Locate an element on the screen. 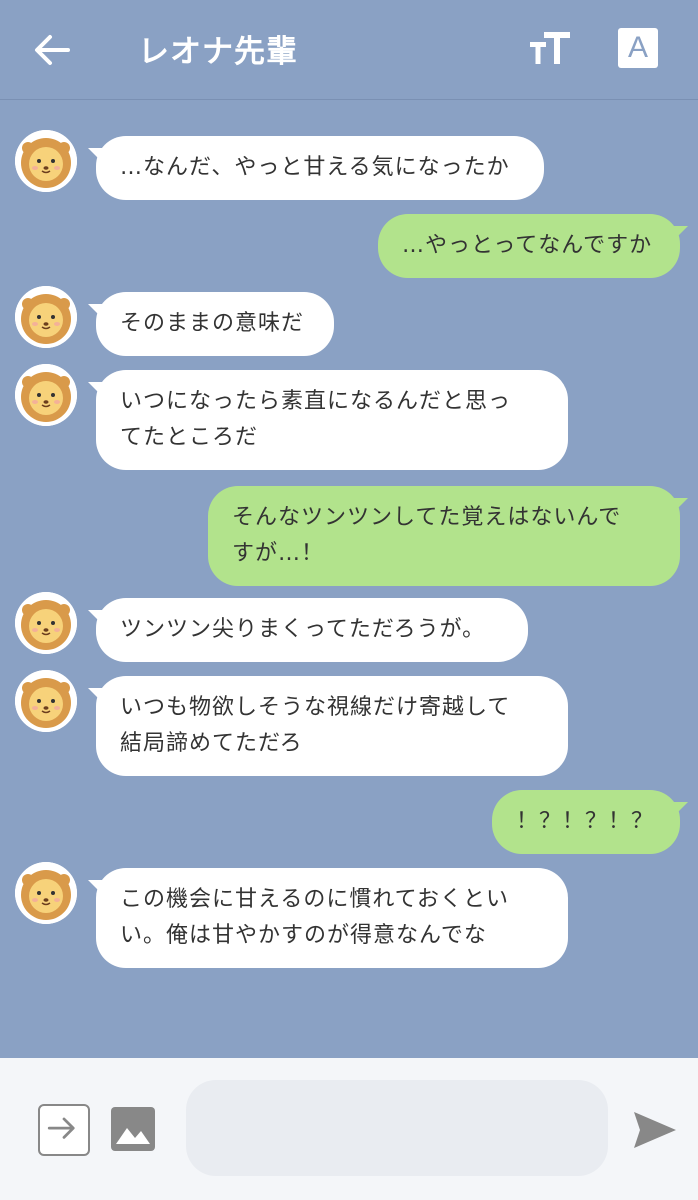  incoming-message-bubble: この機会に甘えるのに慣れておくとい い。俺は甘やかすのが得意なんでな is located at coordinates (332, 918).